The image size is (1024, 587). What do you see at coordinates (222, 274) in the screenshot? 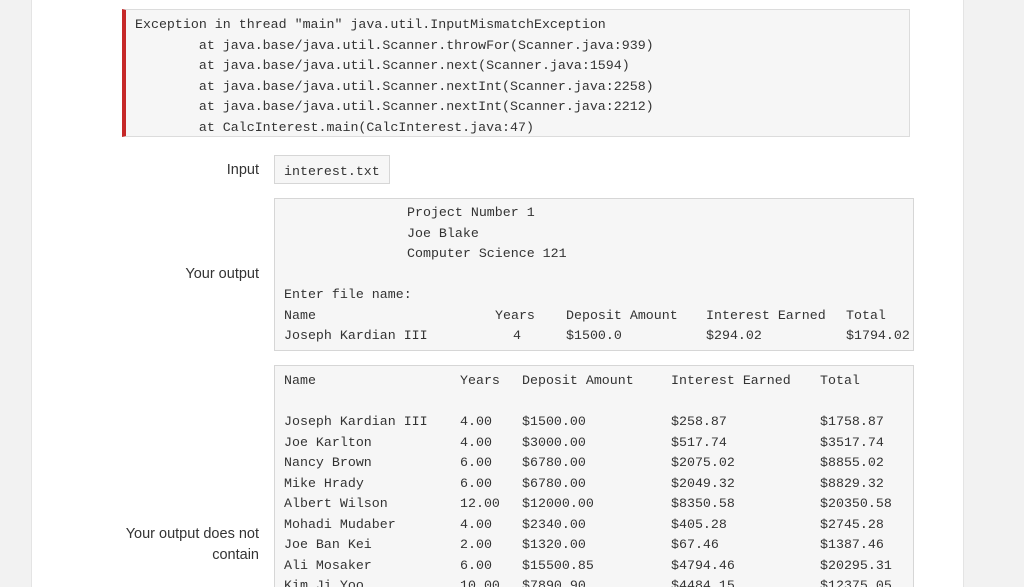
I see `your-output-label: Your output` at bounding box center [222, 274].